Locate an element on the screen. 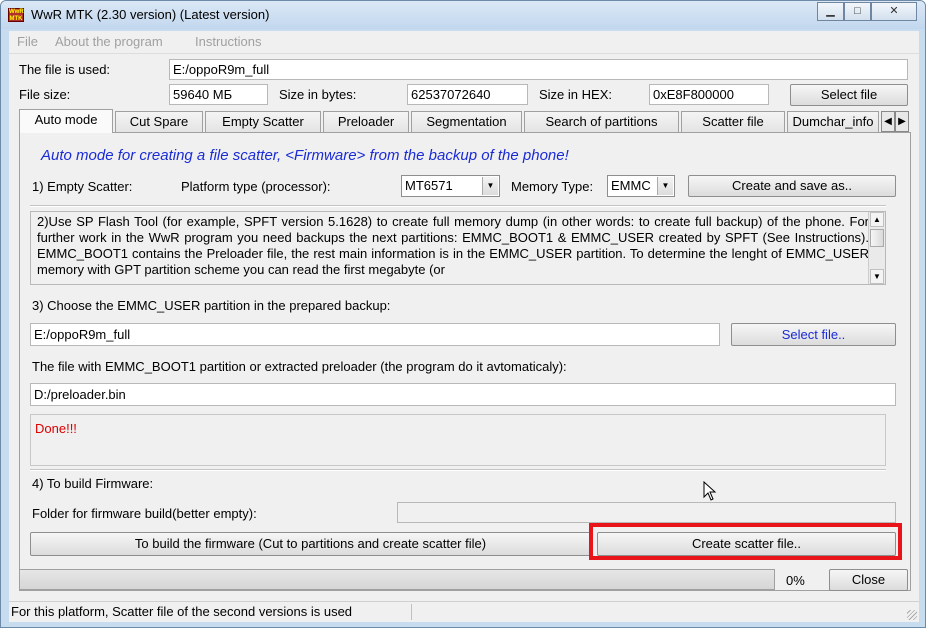 Image resolution: width=926 pixels, height=628 pixels. highlight-box is located at coordinates (745, 541).